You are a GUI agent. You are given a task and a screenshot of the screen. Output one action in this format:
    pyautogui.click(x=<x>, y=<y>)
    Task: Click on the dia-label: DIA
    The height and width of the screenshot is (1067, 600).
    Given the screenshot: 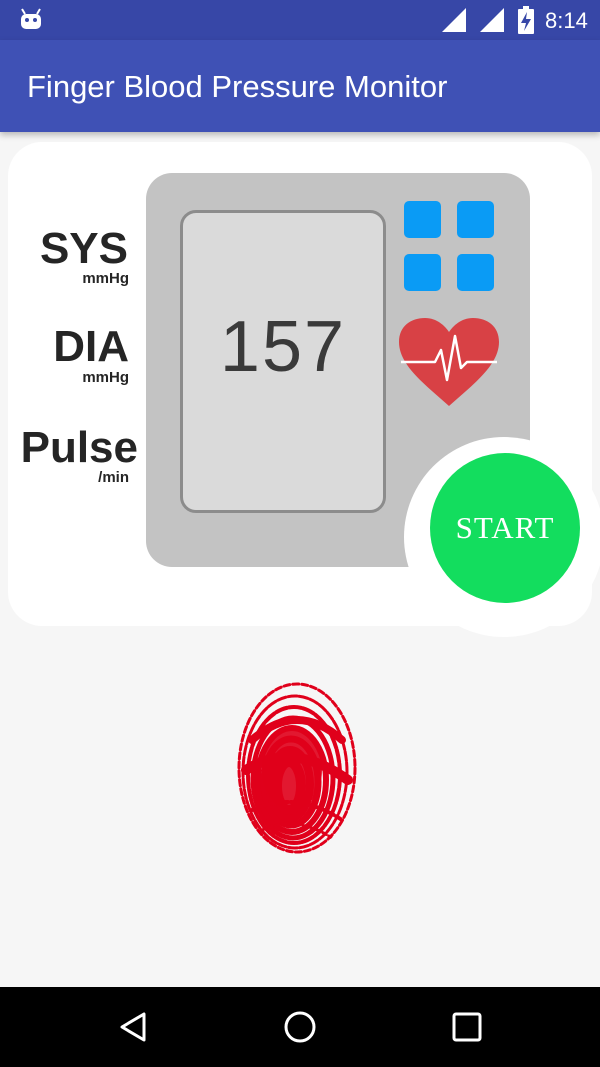 What is the action you would take?
    pyautogui.click(x=91, y=346)
    